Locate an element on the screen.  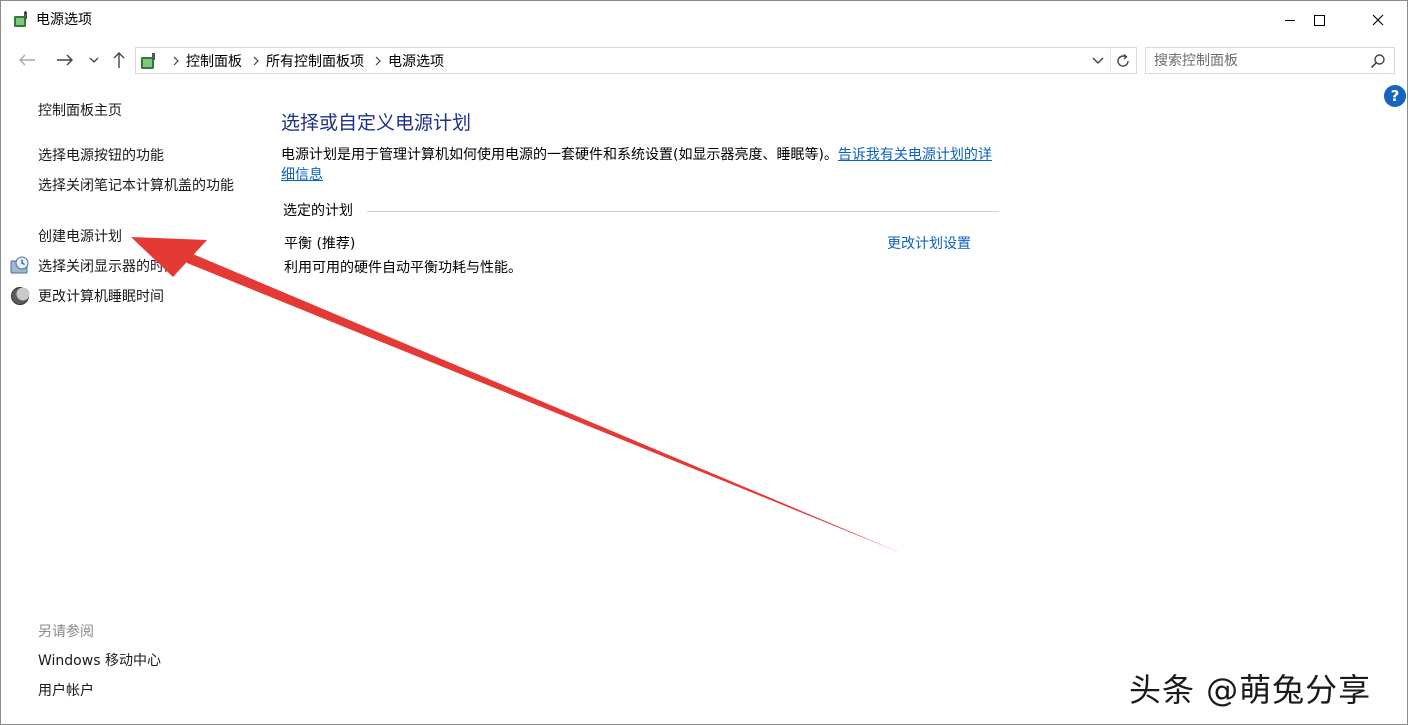
window-title: 电源选项 is located at coordinates (64, 20).